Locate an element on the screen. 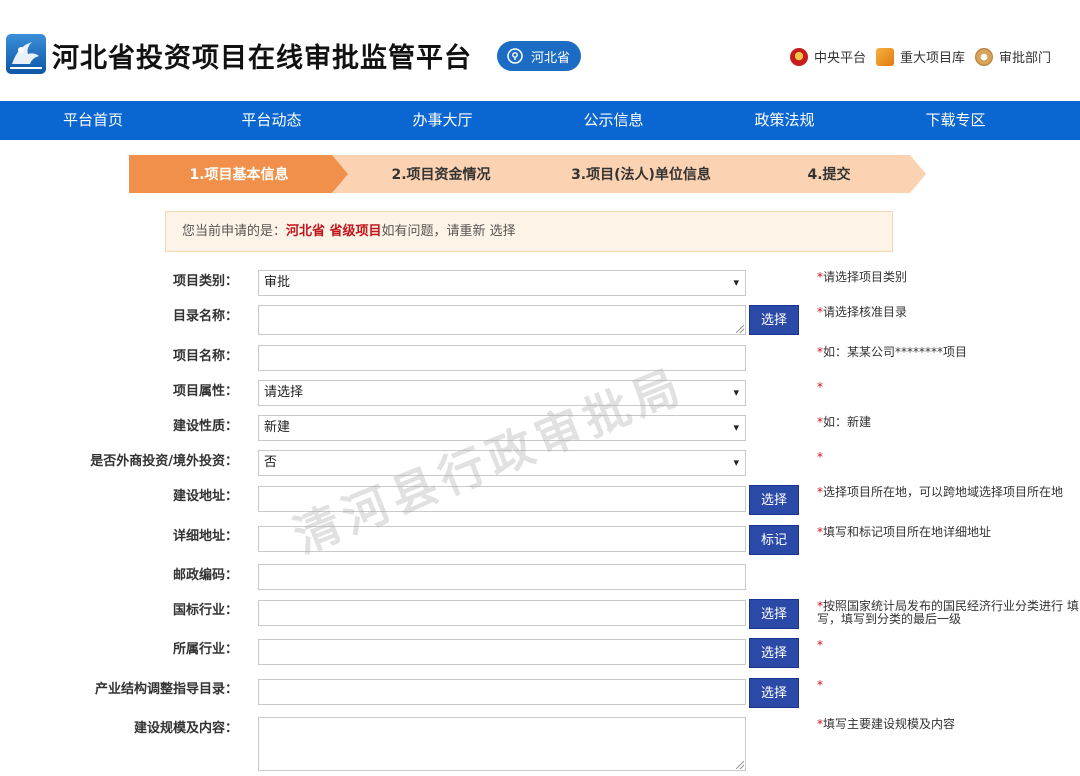  field-label: 目录名称： is located at coordinates (205, 316).